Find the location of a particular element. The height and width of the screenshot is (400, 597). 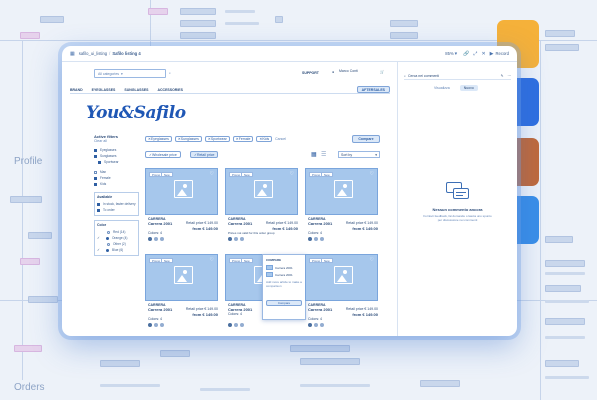

tab-visualizza: Visualizza is located at coordinates (442, 88).